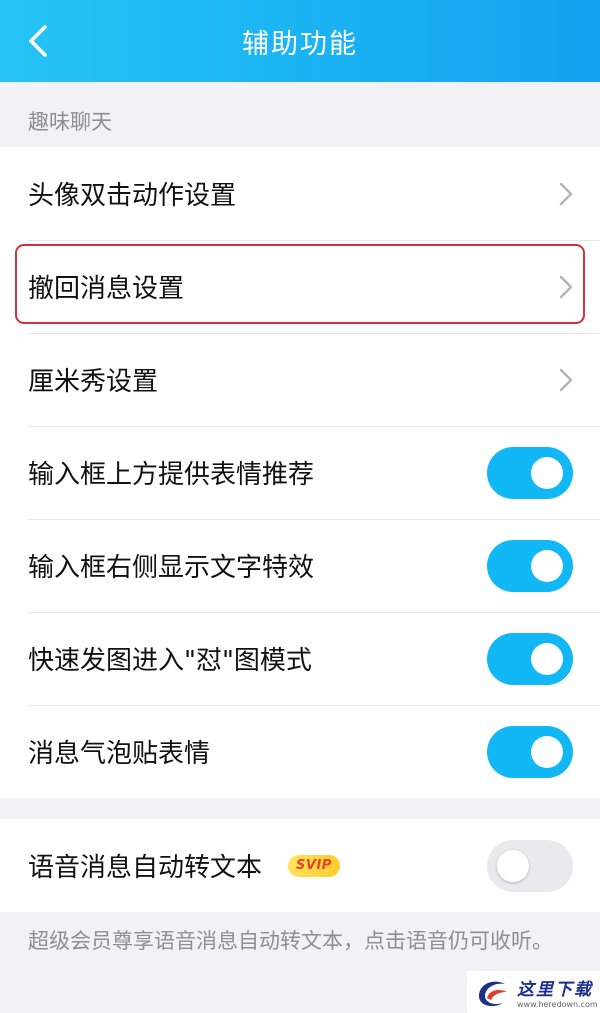 This screenshot has height=1013, width=600. What do you see at coordinates (530, 865) in the screenshot?
I see `voice-to-text-toggle` at bounding box center [530, 865].